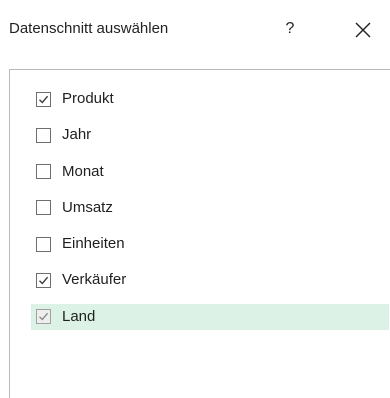 The width and height of the screenshot is (390, 398). Describe the element at coordinates (83, 171) in the screenshot. I see `field-label: Monat` at that location.